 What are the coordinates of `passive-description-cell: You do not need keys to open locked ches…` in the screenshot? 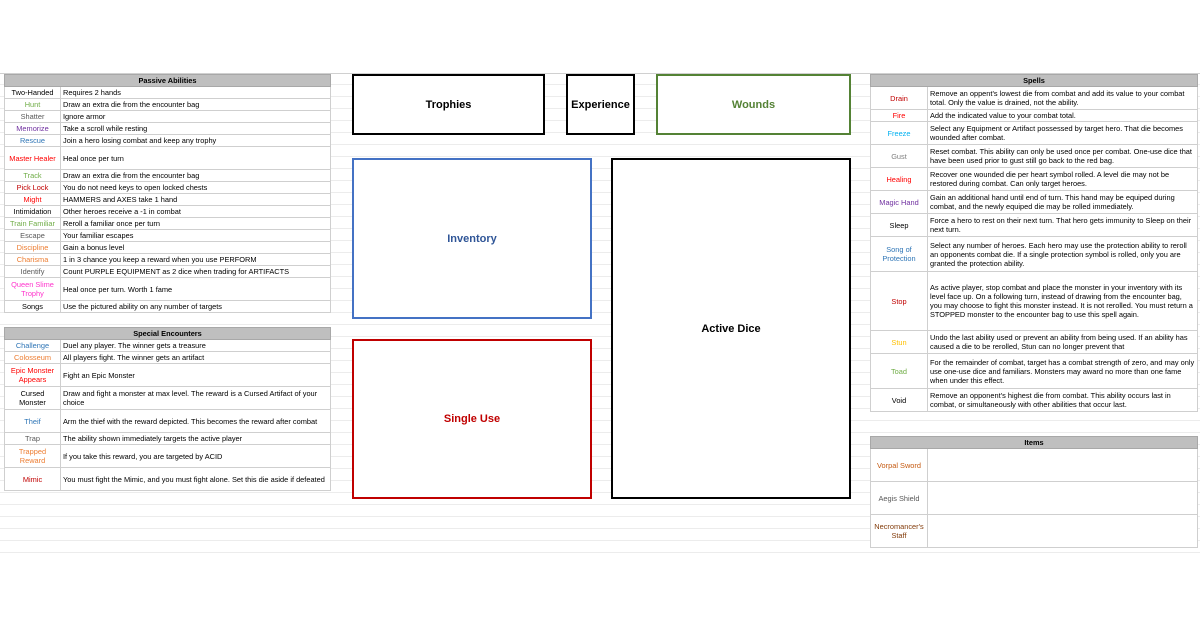 It's located at (195, 187).